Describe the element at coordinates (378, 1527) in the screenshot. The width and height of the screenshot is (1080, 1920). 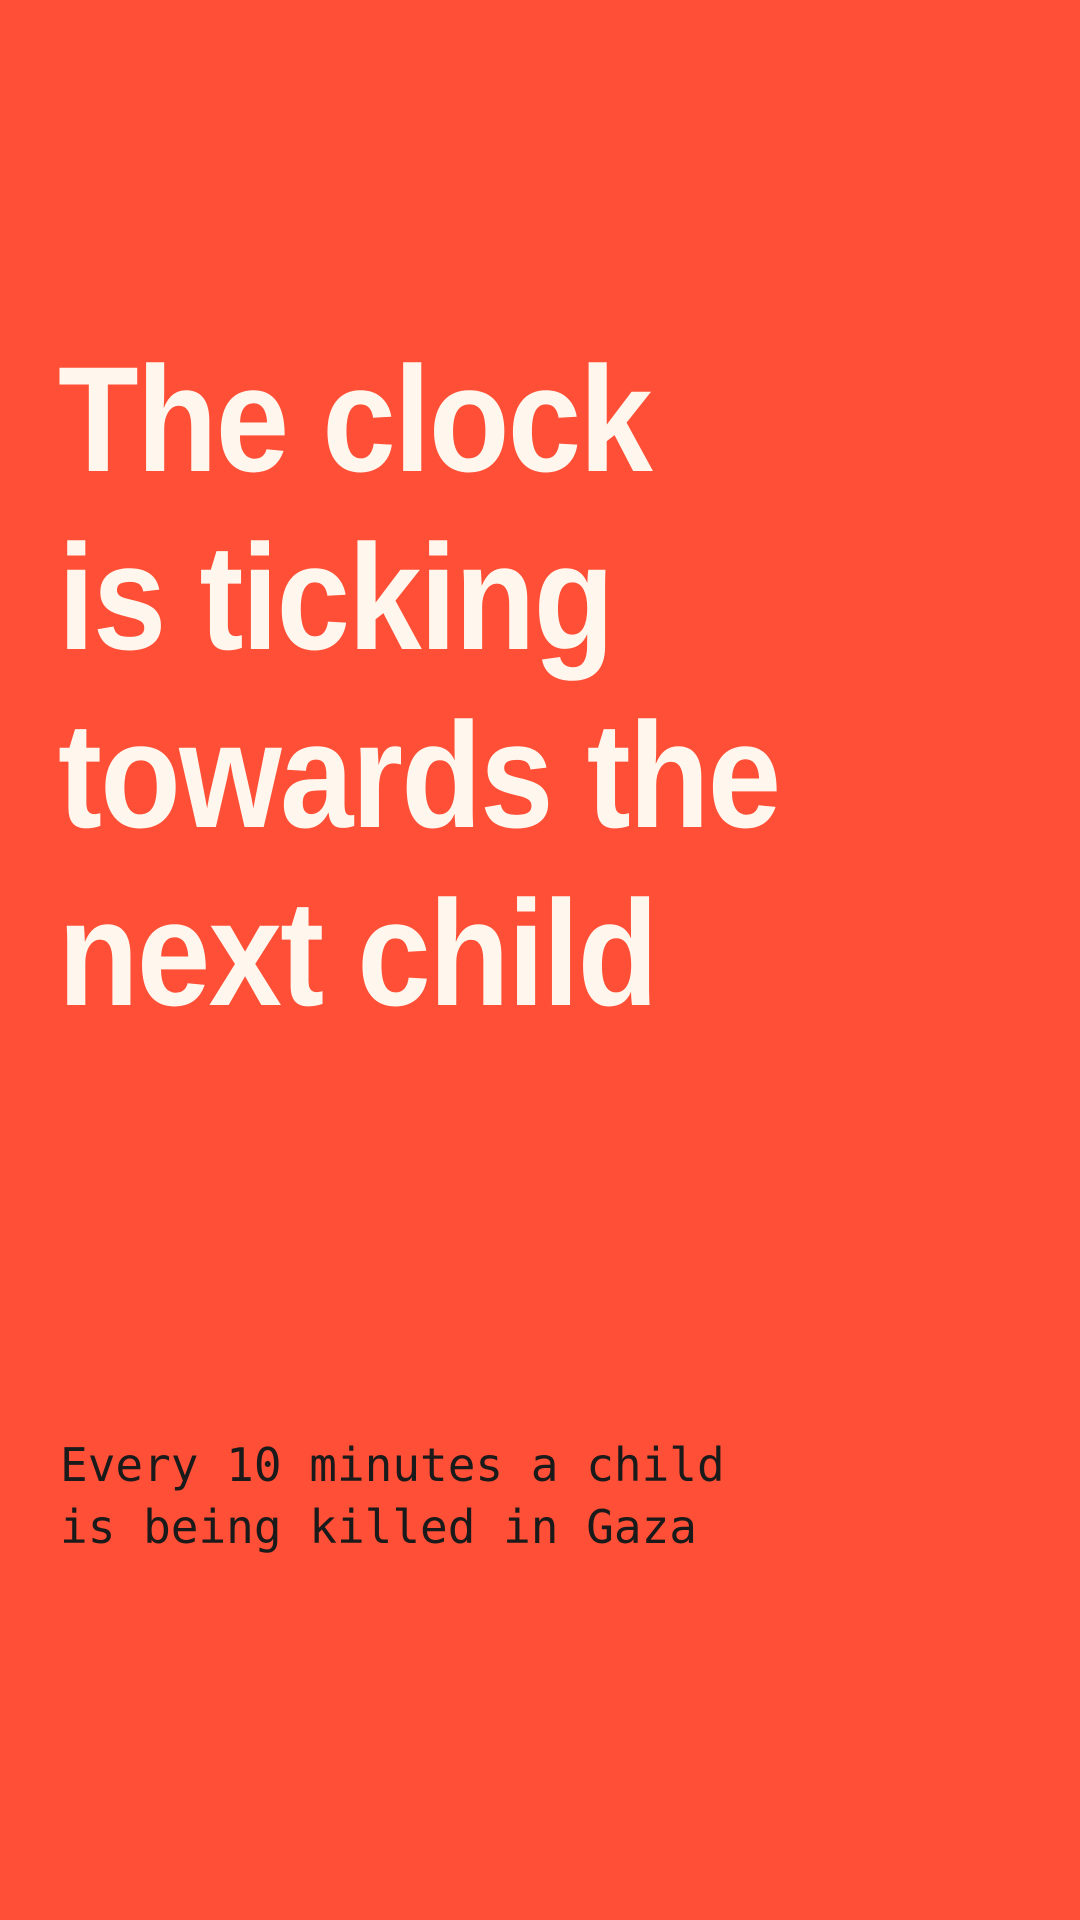
I see `subtext-line-2: is being killed in Gaza` at that location.